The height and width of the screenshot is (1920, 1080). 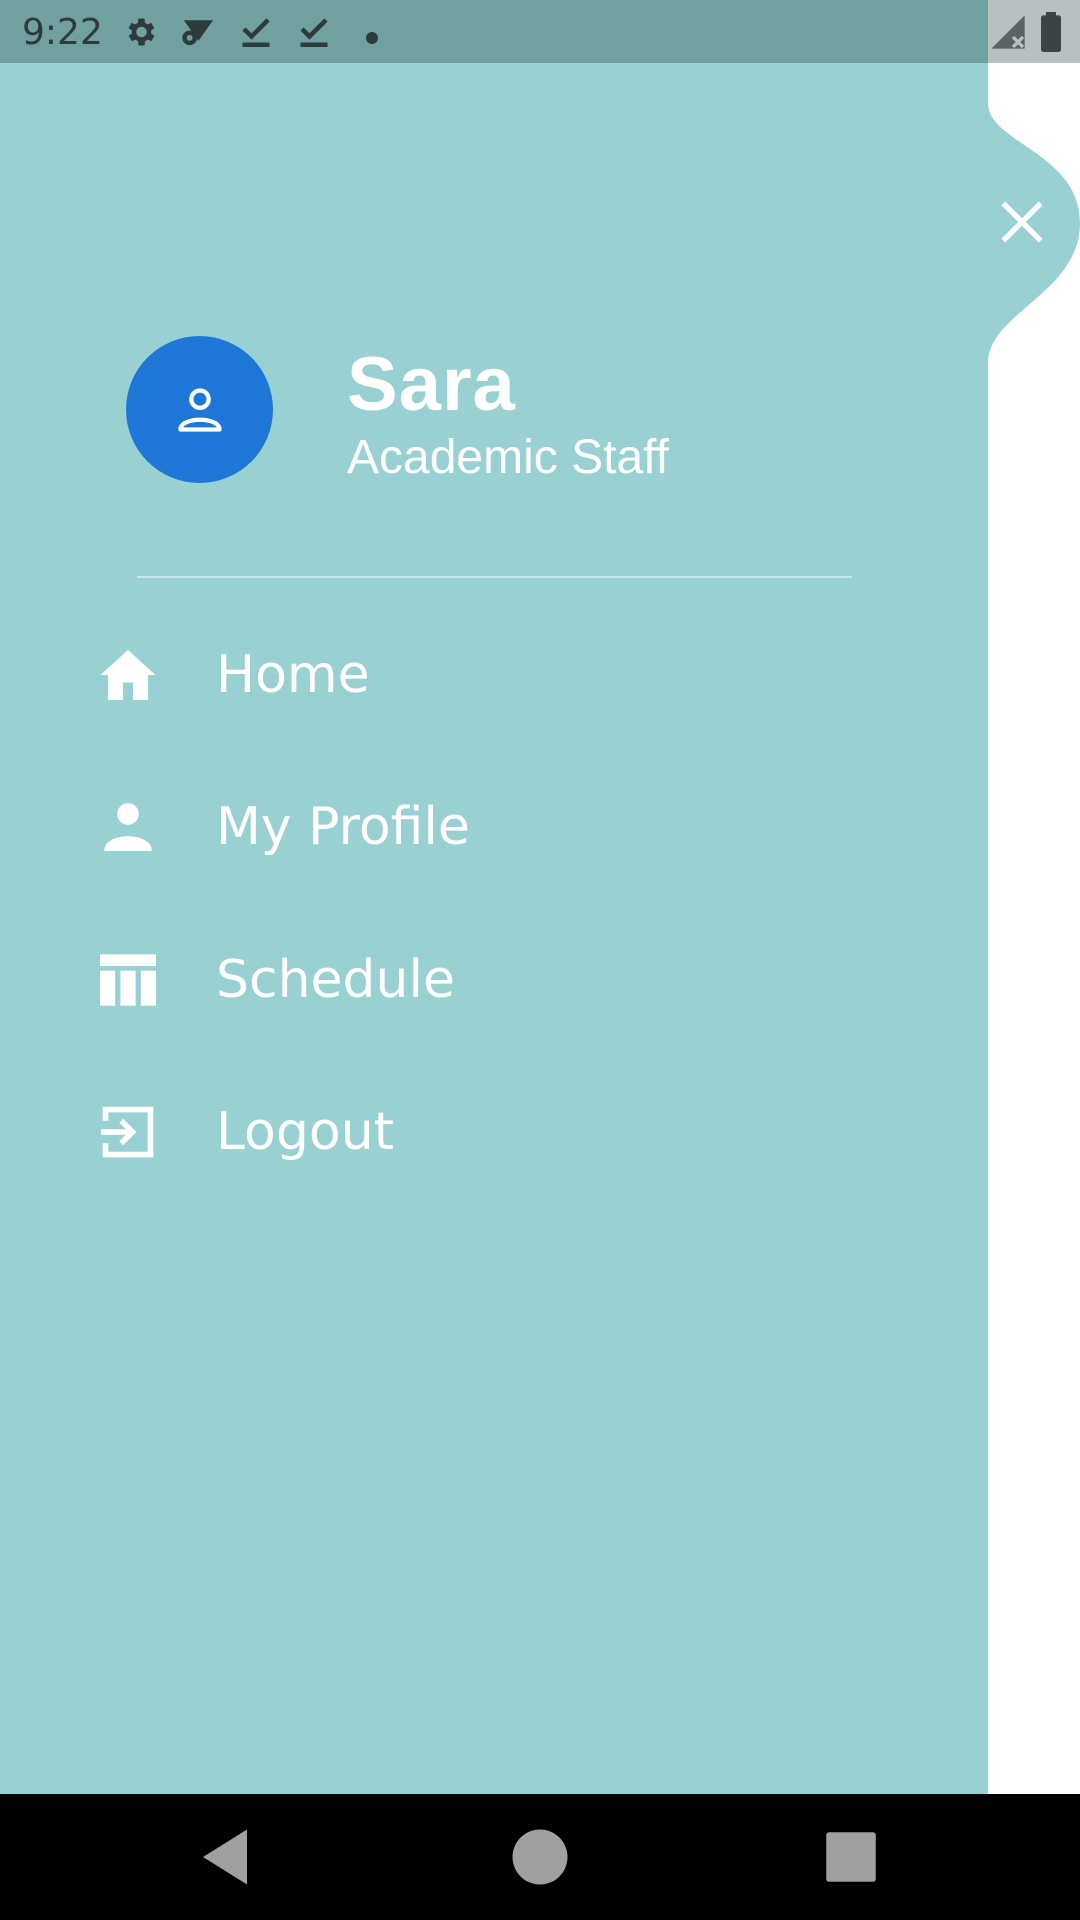 I want to click on close-drawer-button, so click(x=1022, y=222).